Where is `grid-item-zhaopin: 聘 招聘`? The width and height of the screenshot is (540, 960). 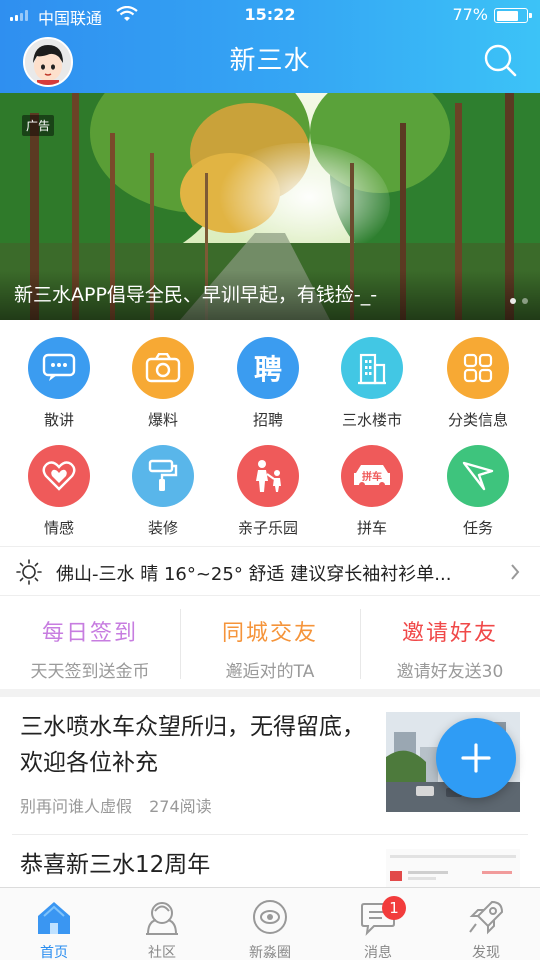
grid-item-zhaopin: 聘 招聘 is located at coordinates (268, 383).